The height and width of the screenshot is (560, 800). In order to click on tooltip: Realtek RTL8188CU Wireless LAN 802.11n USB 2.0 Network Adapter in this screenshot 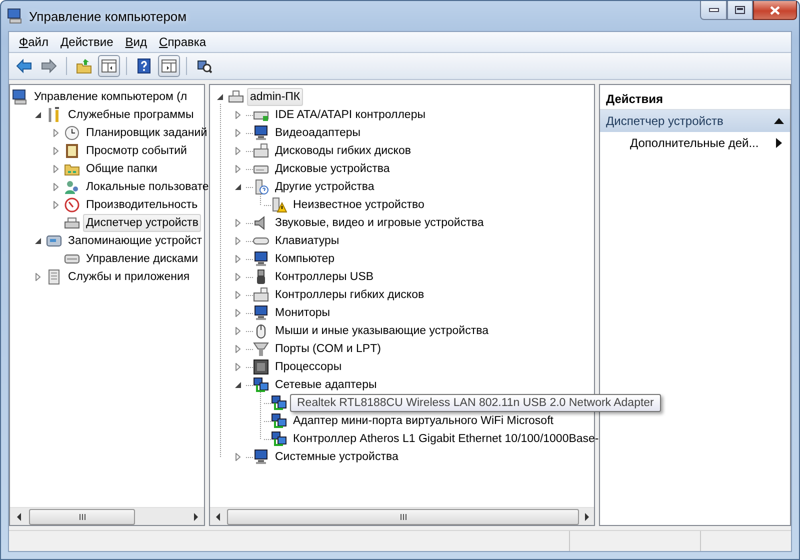, I will do `click(475, 403)`.